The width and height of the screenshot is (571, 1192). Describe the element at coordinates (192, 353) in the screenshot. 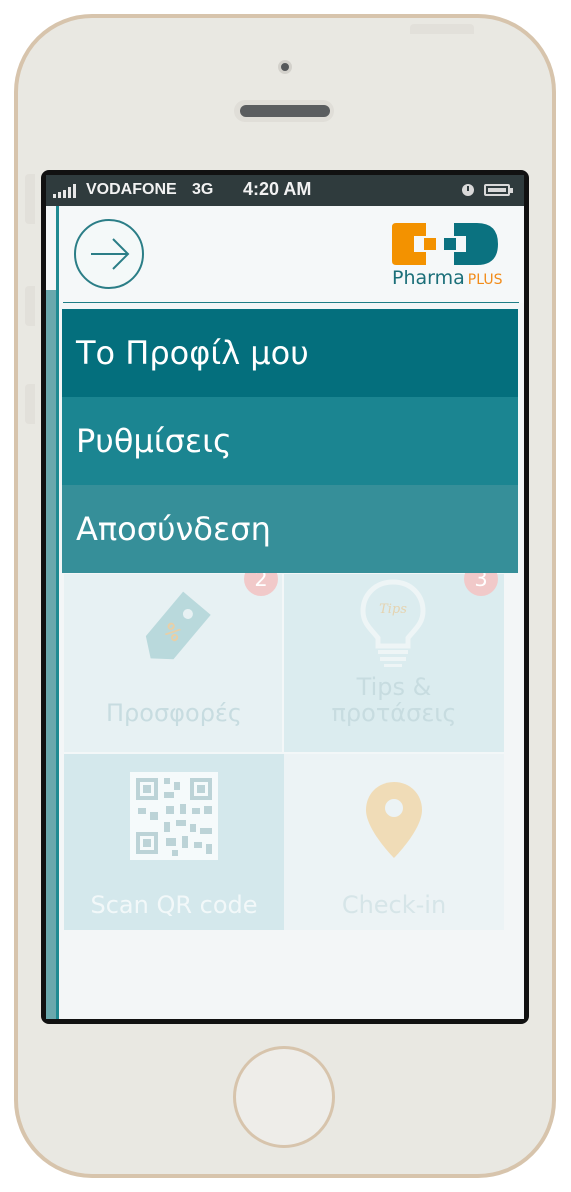

I see `menu-item-label: Το Προφίλ μου` at that location.